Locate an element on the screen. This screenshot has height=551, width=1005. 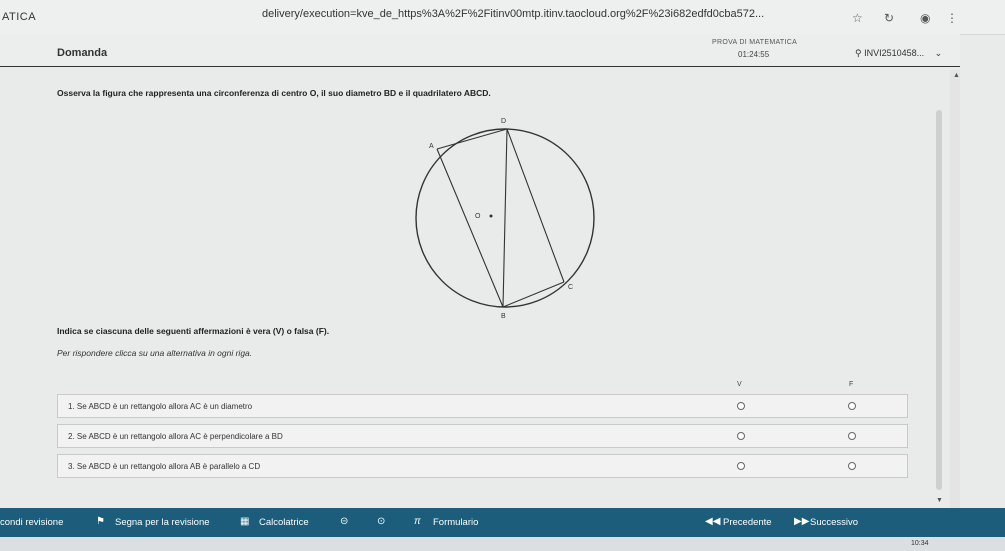
label-B: B is located at coordinates (503, 316).